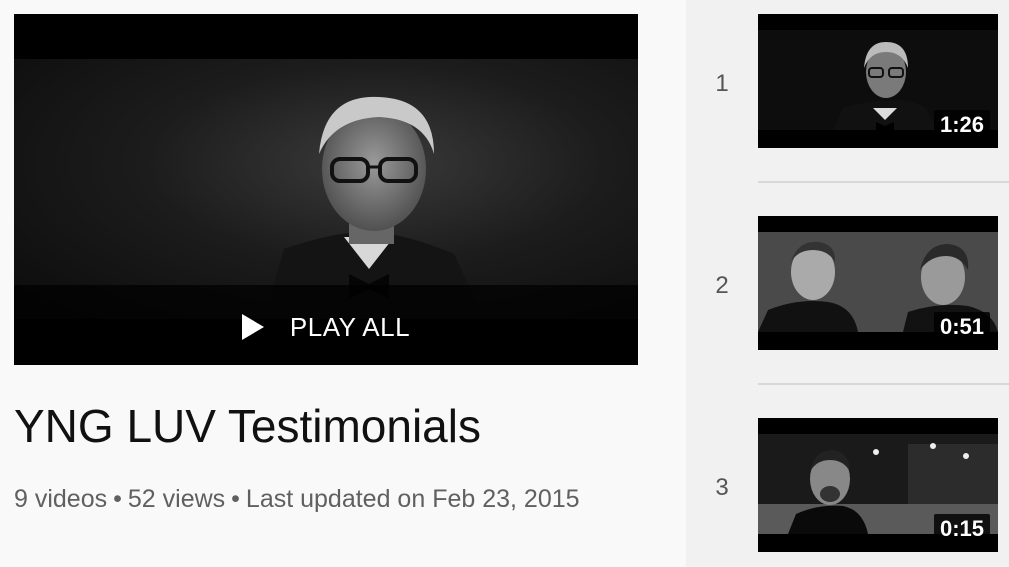  What do you see at coordinates (344, 426) in the screenshot?
I see `playlist-title: YNG LUV Testimonials` at bounding box center [344, 426].